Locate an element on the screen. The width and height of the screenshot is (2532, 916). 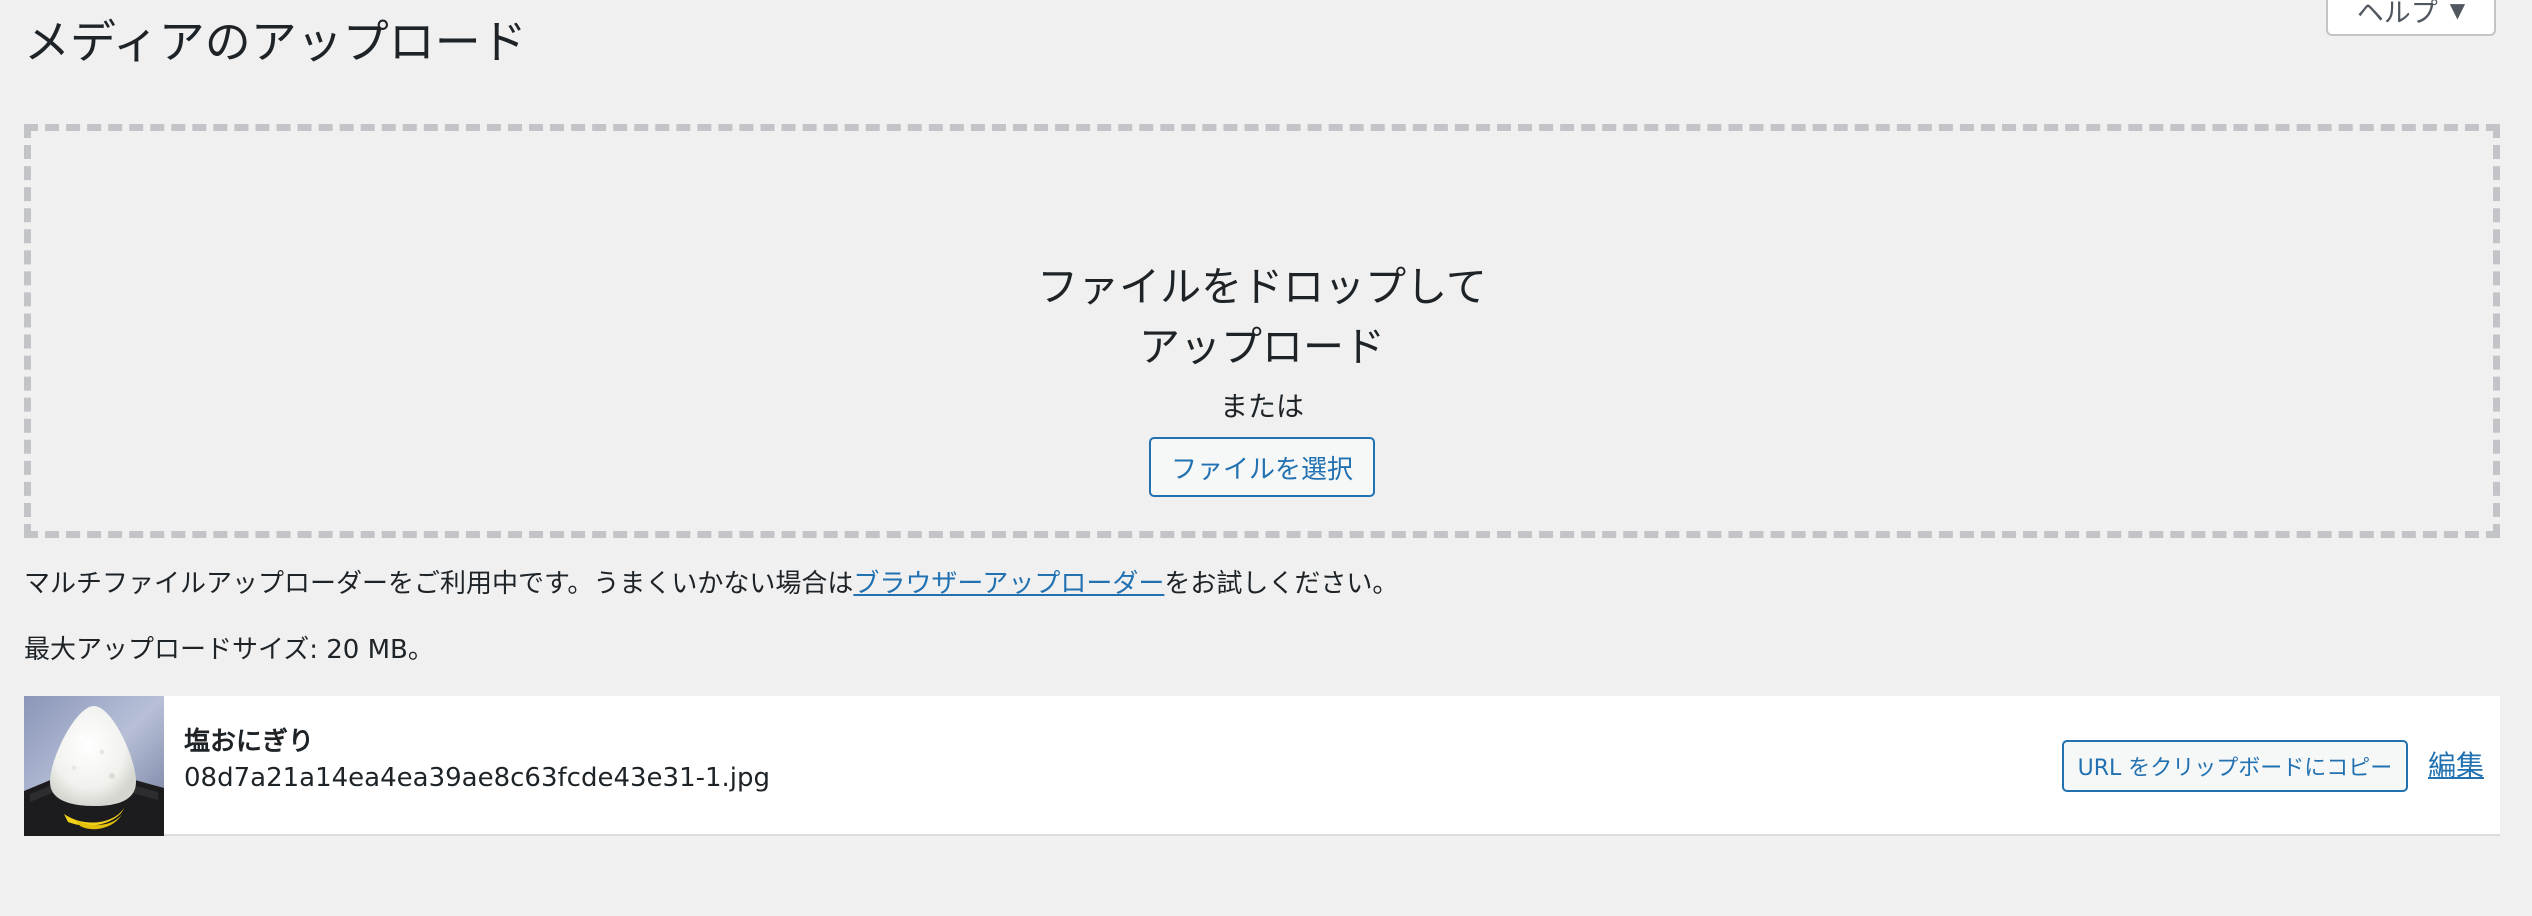
onigiri-thumbnail-image is located at coordinates (94, 766).